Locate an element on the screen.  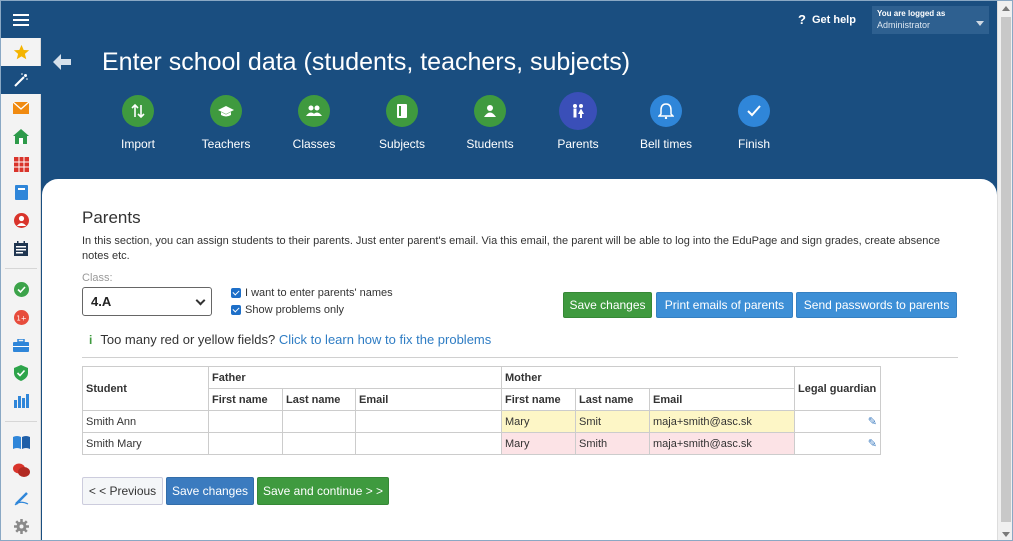
step-students: Students is located at coordinates (490, 123).